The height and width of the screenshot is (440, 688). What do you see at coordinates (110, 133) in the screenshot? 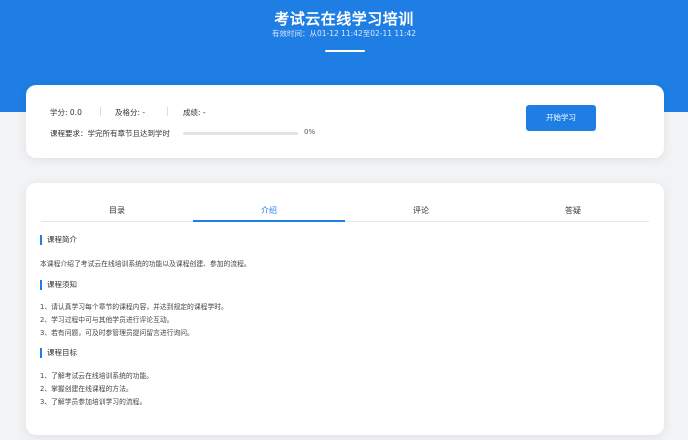
I see `requirement-label: 课程要求：学完所有章节且达到学时` at bounding box center [110, 133].